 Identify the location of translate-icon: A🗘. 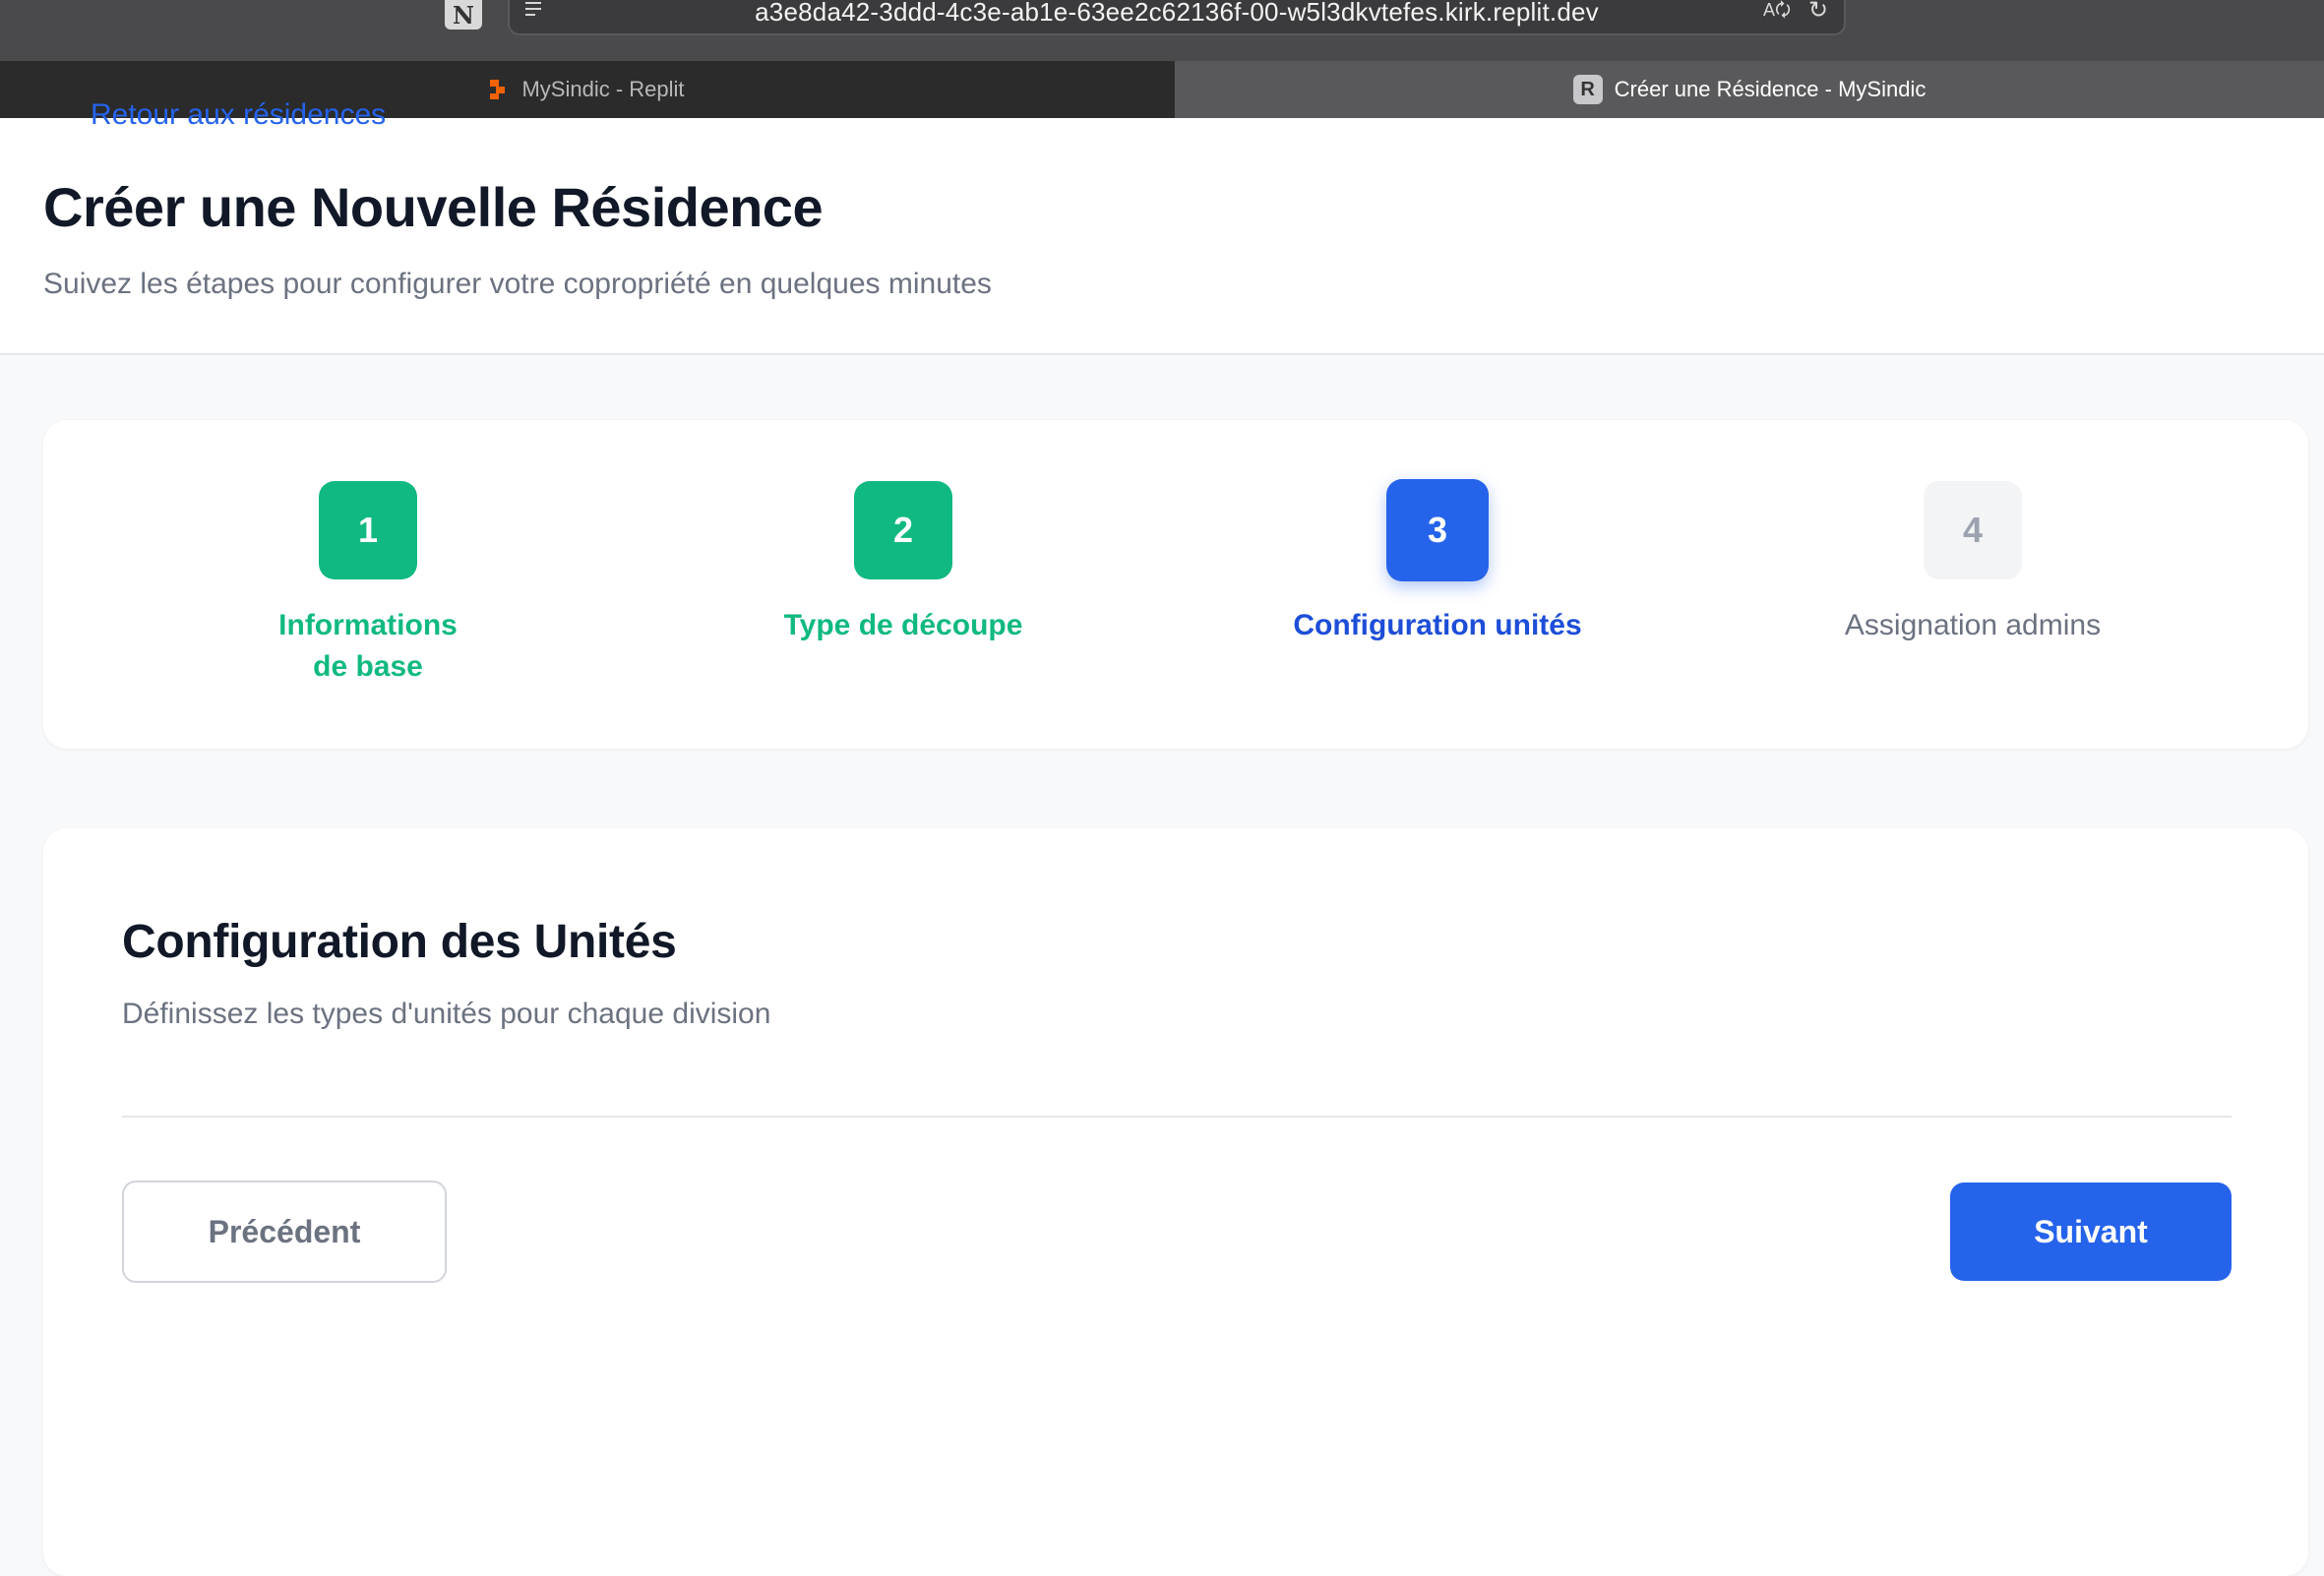
(1781, 11).